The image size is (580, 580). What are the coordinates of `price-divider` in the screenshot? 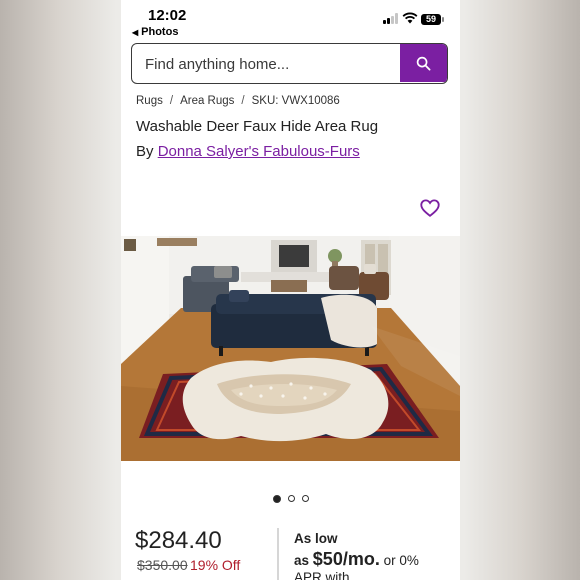 It's located at (278, 554).